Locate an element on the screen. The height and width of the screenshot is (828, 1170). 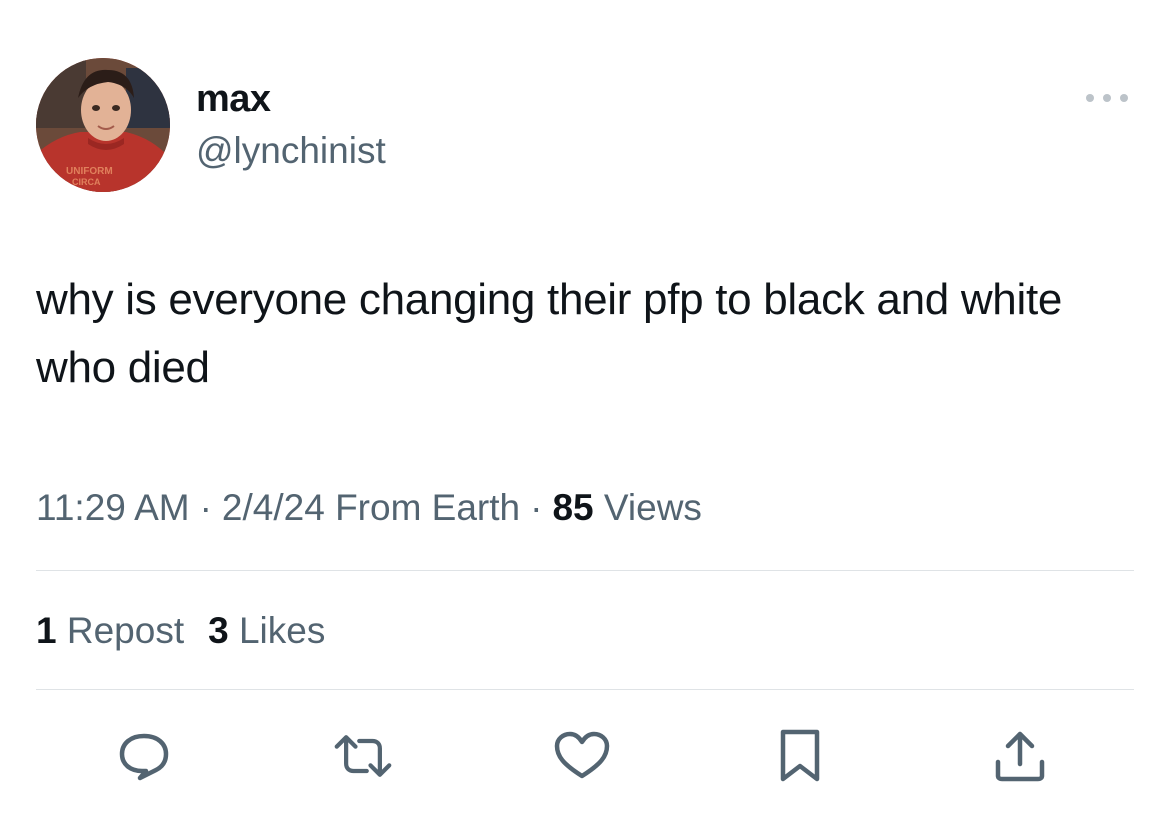
bookmark-button is located at coordinates (800, 756).